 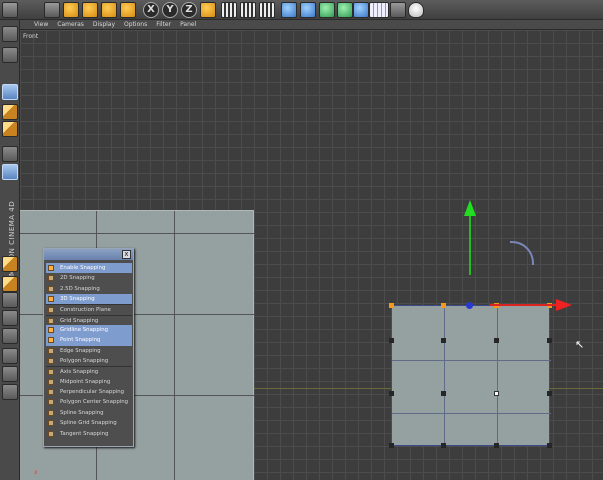 What do you see at coordinates (89, 340) in the screenshot?
I see `snapping-option: Point Snapping` at bounding box center [89, 340].